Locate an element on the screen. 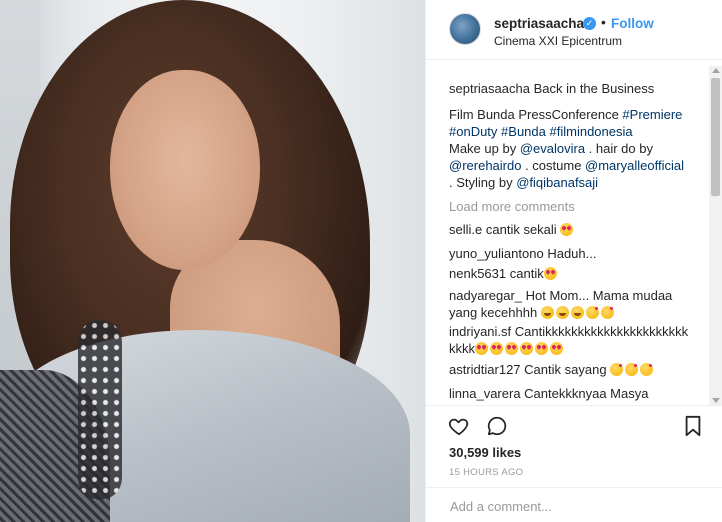  photo-embellishment is located at coordinates (100, 410).